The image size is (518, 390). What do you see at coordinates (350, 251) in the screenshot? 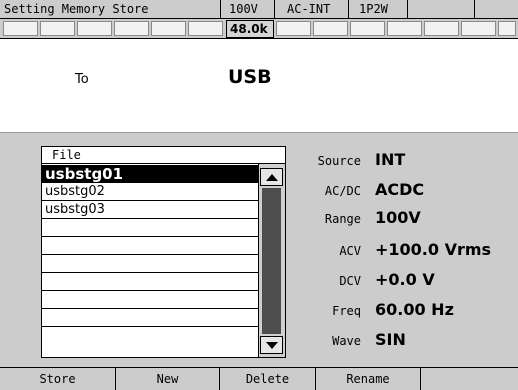
I see `acv-label: ACV` at bounding box center [350, 251].